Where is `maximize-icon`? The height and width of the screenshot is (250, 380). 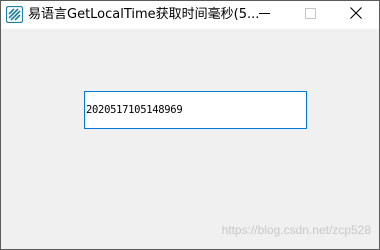
maximize-icon is located at coordinates (310, 15).